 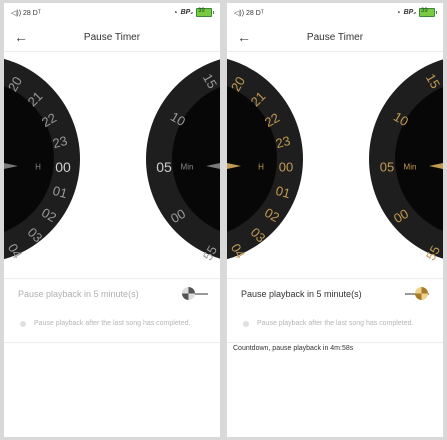 I want to click on countdown-text: Countdown, pause playback in 4m:58s, so click(x=293, y=348).